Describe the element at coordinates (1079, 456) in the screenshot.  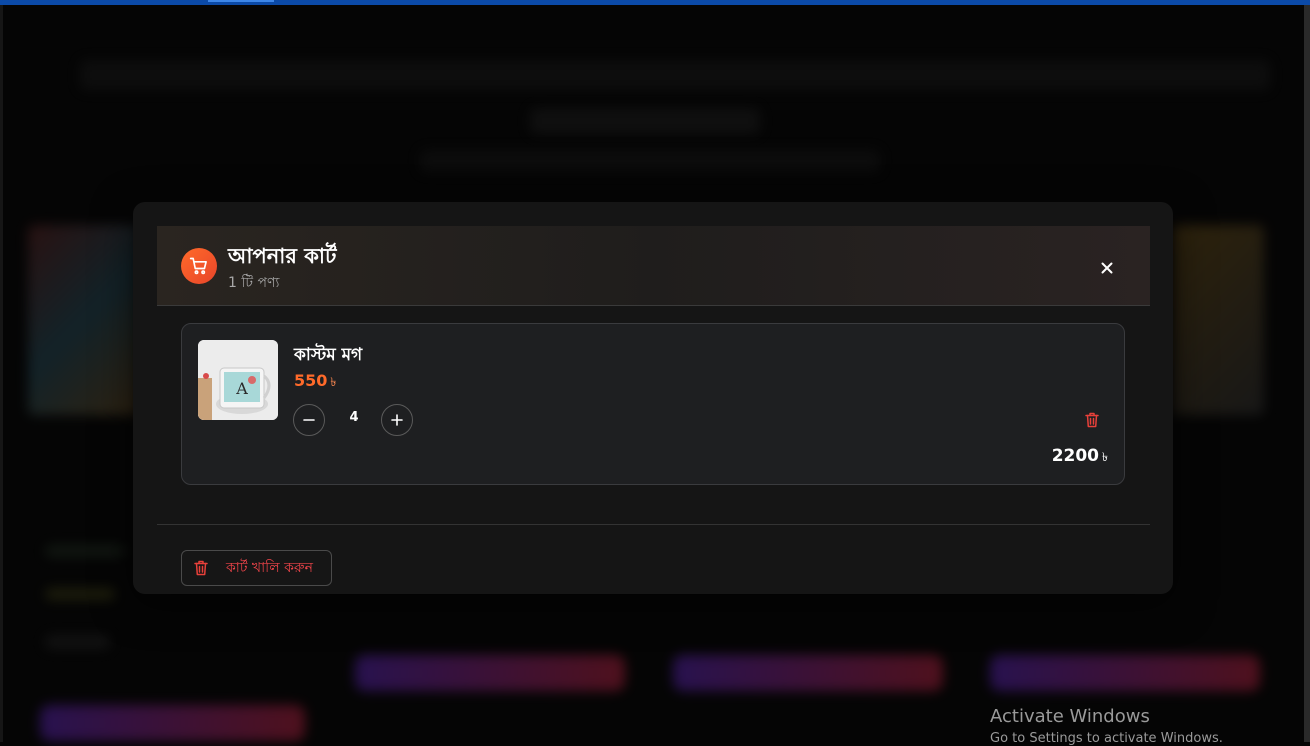
I see `line-total-price: 2200 ৳` at that location.